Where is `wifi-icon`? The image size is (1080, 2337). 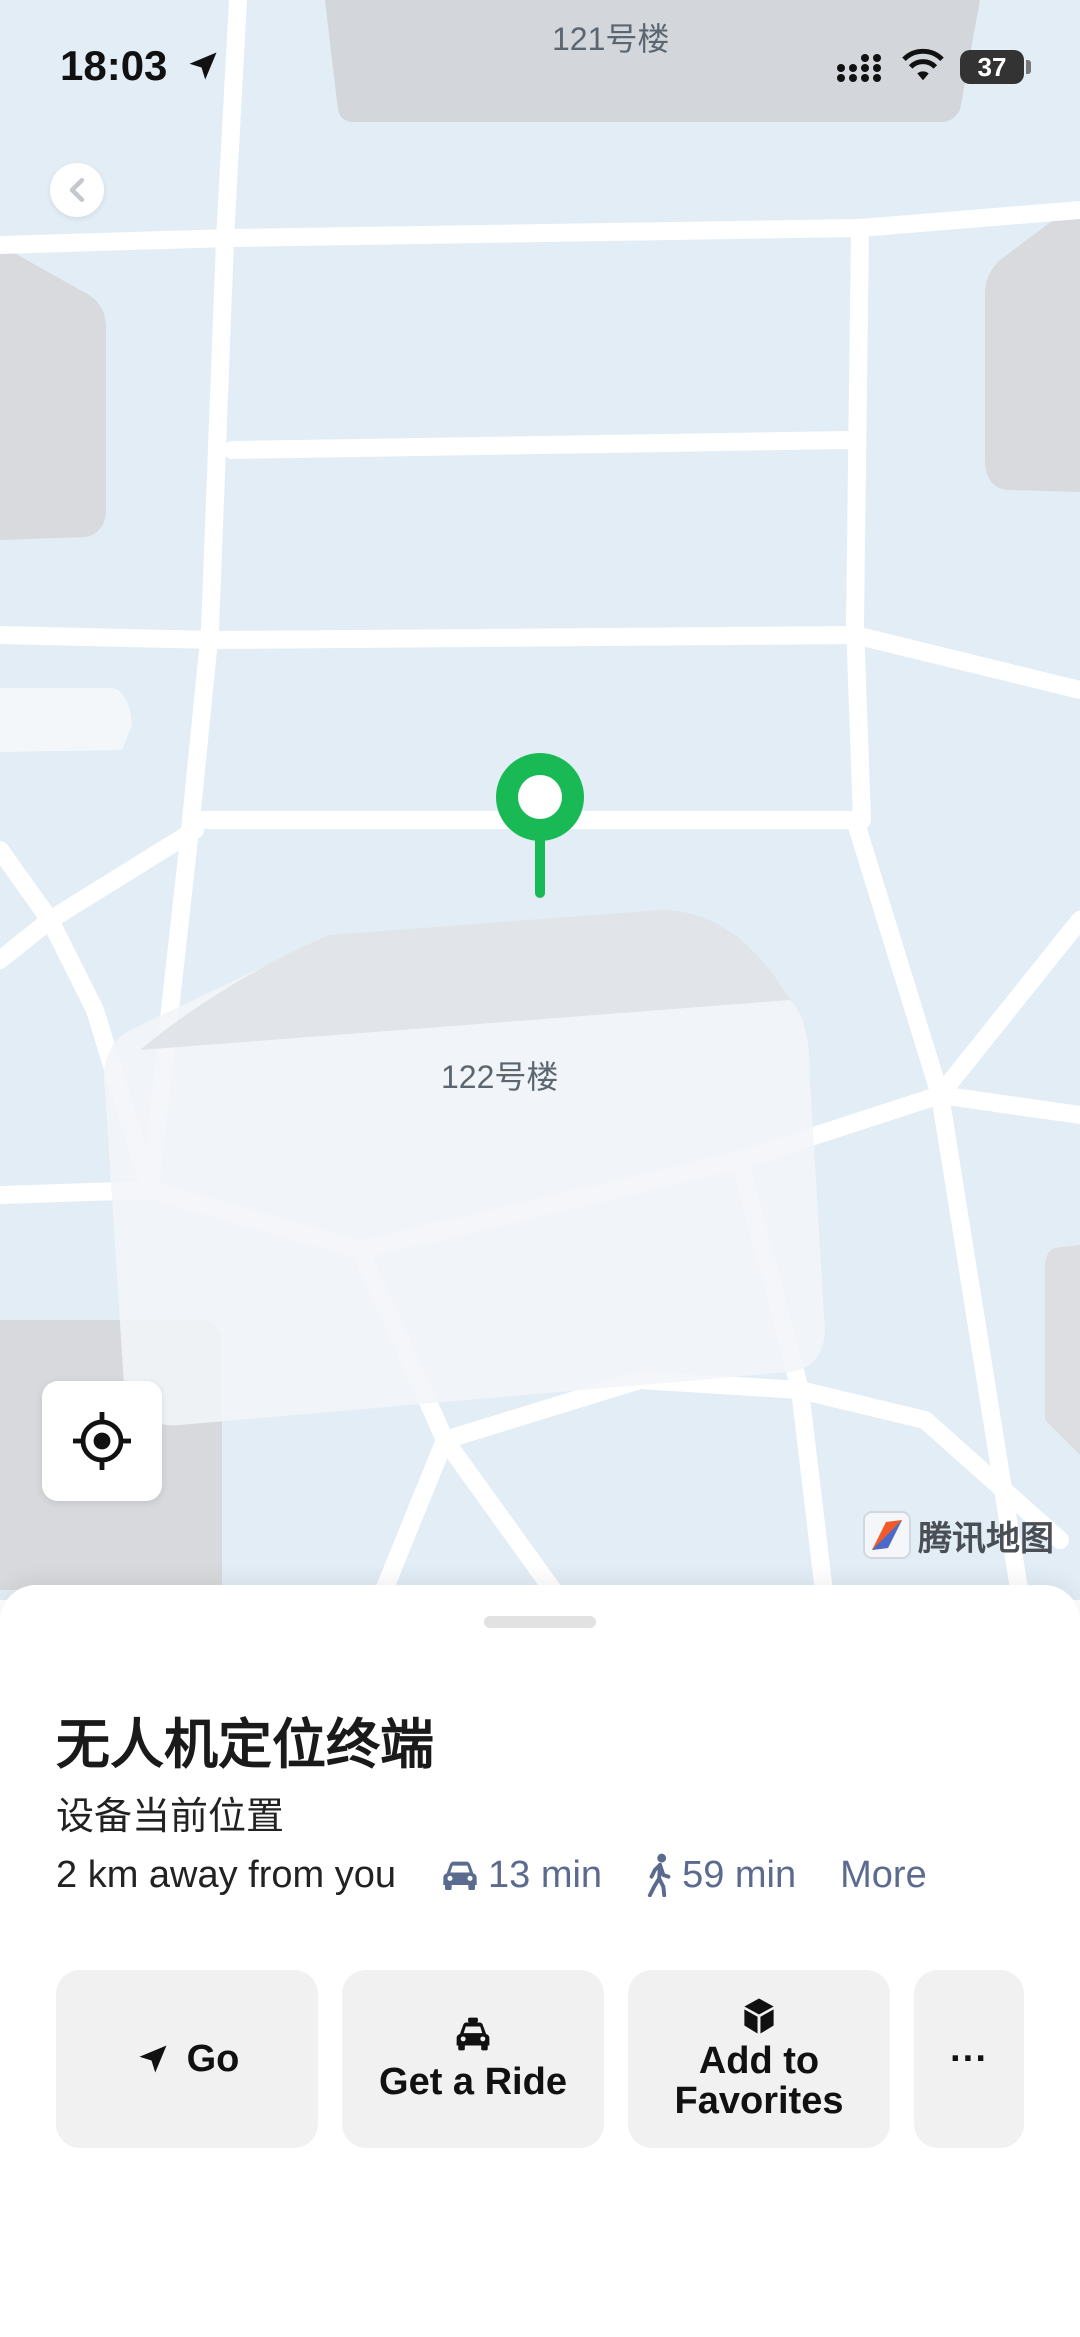
wifi-icon is located at coordinates (923, 64).